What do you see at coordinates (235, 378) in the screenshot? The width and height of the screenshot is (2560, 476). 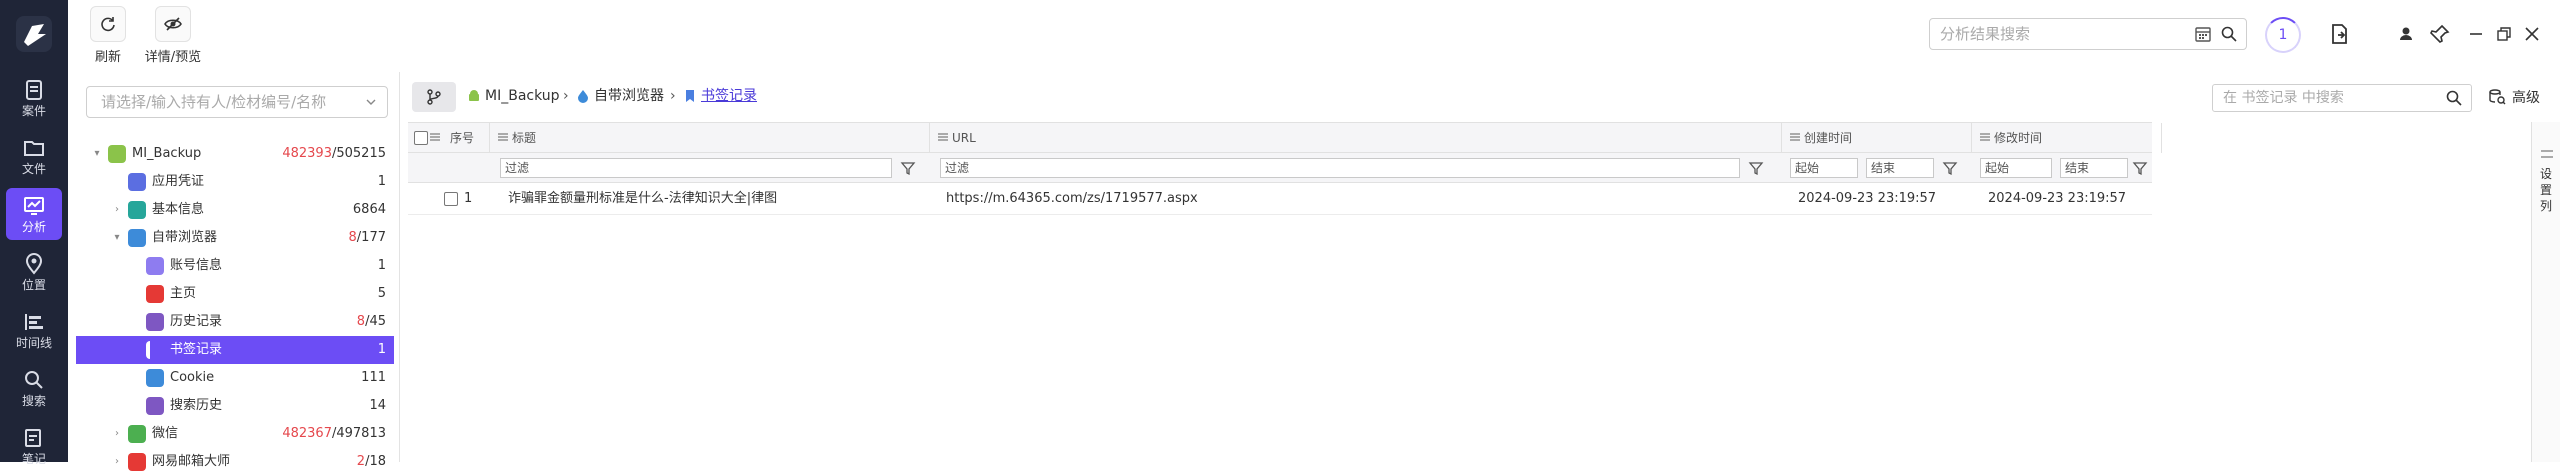 I see `tree-item: Cookie 111` at bounding box center [235, 378].